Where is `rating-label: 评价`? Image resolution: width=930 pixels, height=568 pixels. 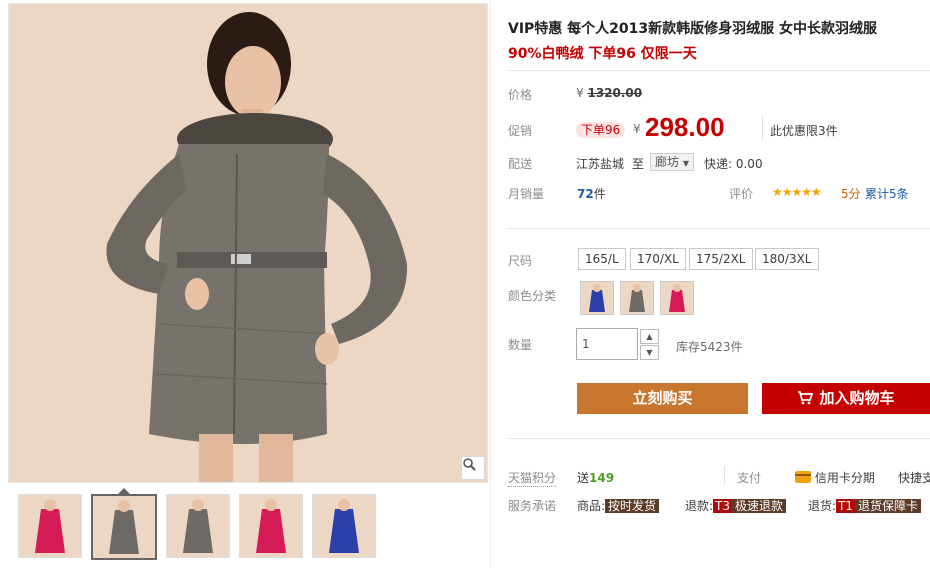
rating-label: 评价 is located at coordinates (741, 194).